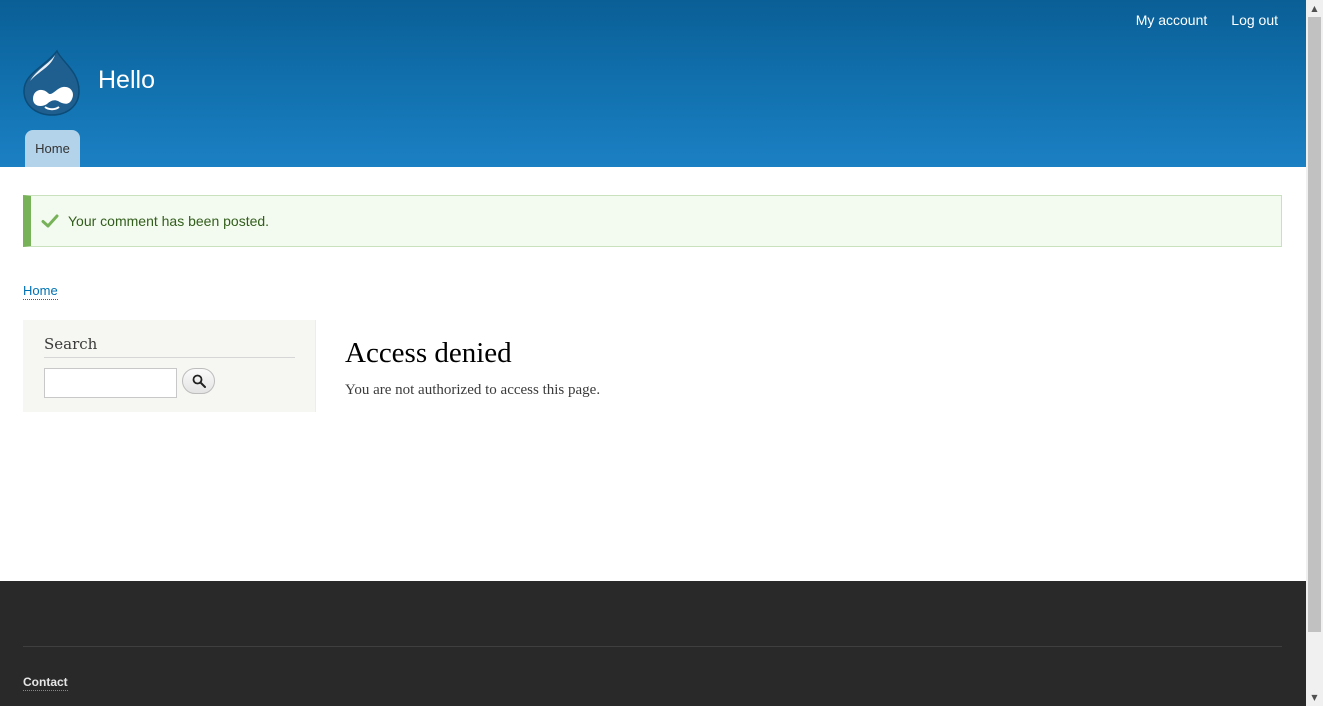 This screenshot has height=706, width=1323. Describe the element at coordinates (52, 83) in the screenshot. I see `drupal-logo-icon` at that location.